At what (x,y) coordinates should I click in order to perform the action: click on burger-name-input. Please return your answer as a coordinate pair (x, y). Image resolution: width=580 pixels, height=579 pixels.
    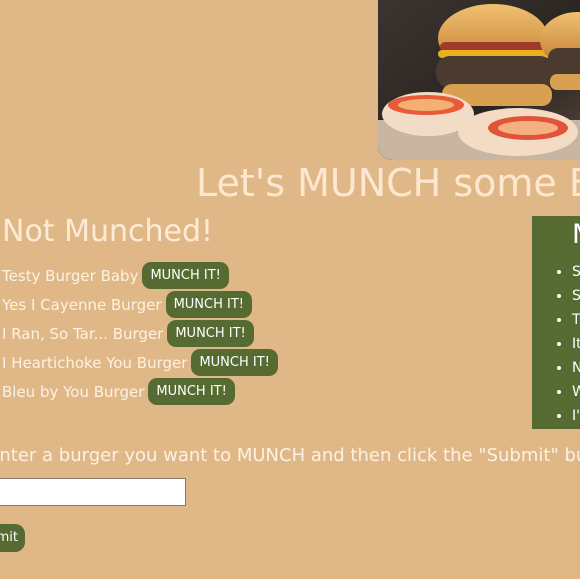
    Looking at the image, I should click on (93, 492).